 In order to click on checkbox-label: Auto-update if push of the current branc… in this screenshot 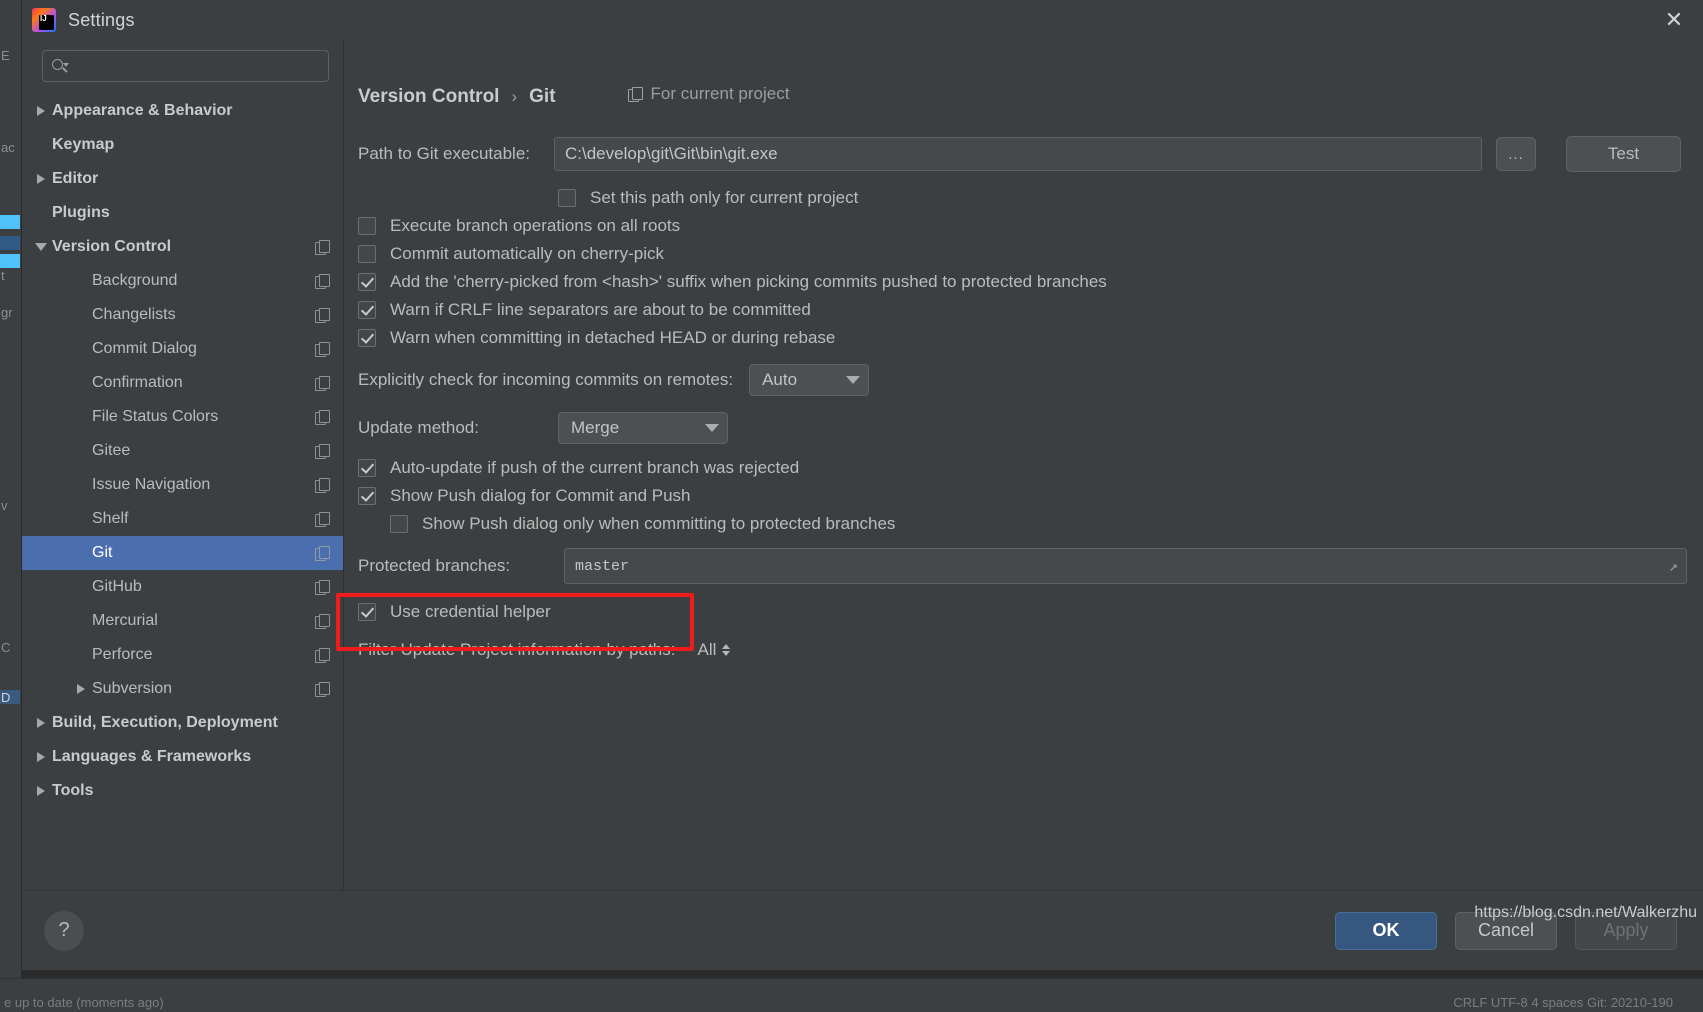, I will do `click(595, 467)`.